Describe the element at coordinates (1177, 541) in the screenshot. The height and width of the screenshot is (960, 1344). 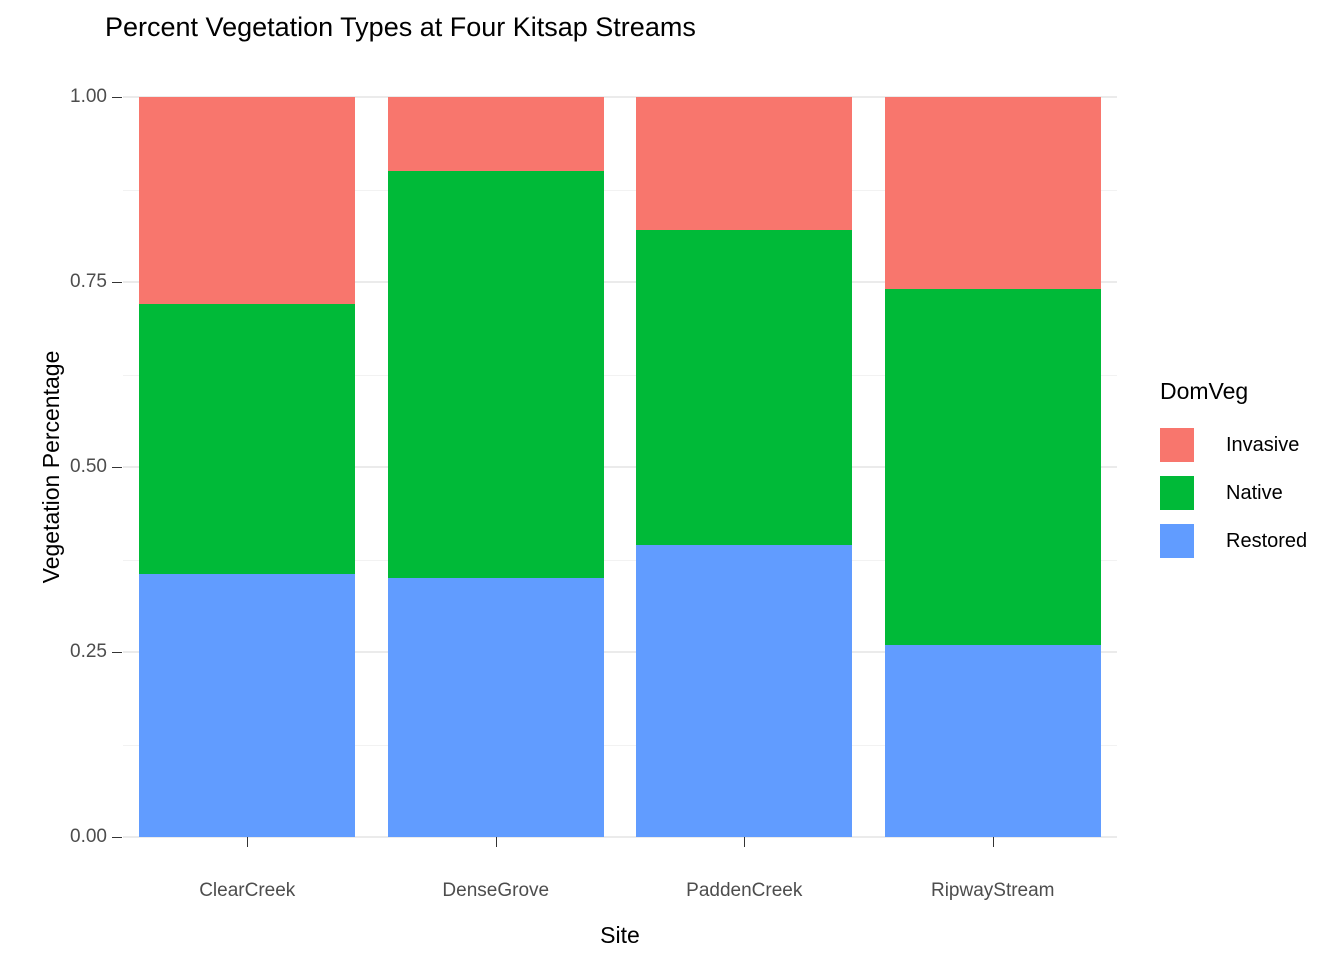
I see `legend-swatch-restored` at that location.